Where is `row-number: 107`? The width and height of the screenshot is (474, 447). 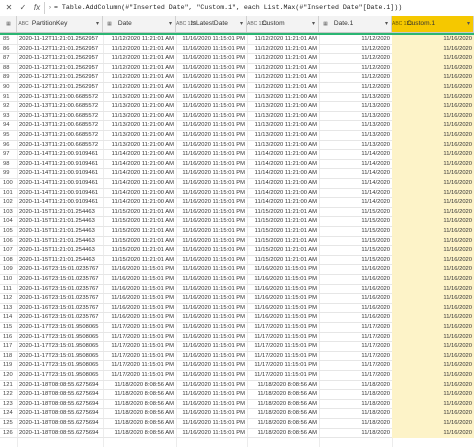
row-number: 107 is located at coordinates (8, 251).